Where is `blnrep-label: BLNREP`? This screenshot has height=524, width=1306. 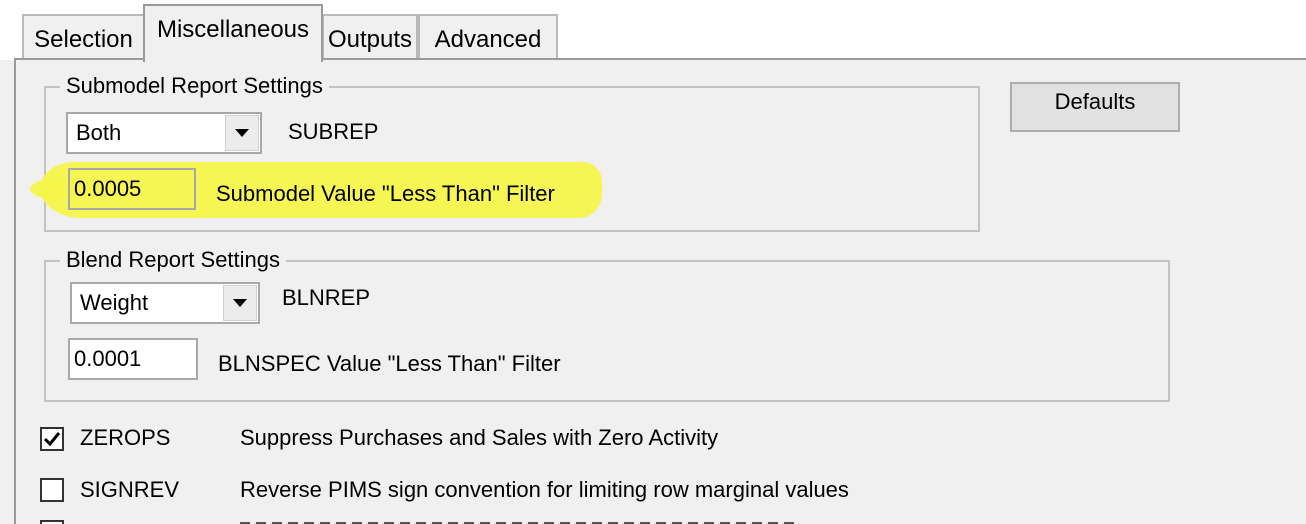 blnrep-label: BLNREP is located at coordinates (326, 297).